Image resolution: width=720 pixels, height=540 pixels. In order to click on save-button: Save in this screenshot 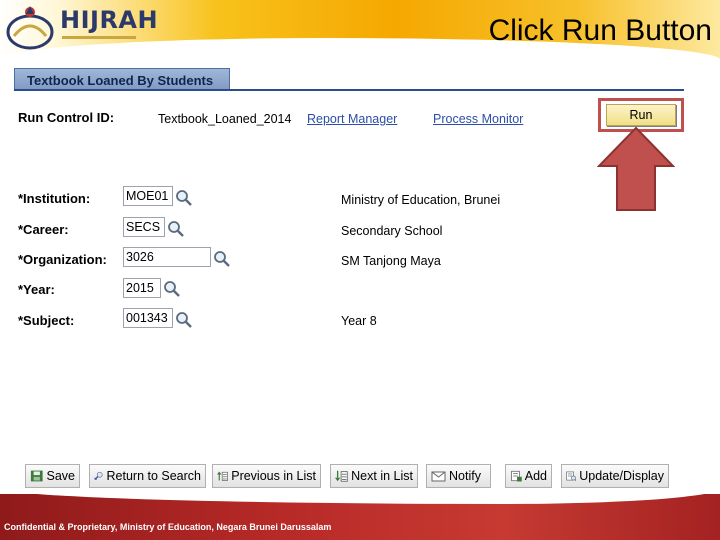, I will do `click(52, 476)`.